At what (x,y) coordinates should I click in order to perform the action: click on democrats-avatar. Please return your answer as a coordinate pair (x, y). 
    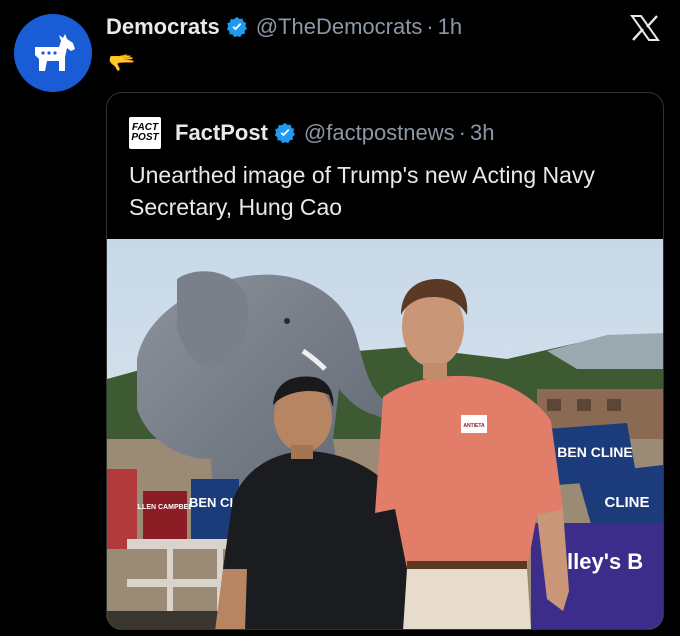
    Looking at the image, I should click on (53, 53).